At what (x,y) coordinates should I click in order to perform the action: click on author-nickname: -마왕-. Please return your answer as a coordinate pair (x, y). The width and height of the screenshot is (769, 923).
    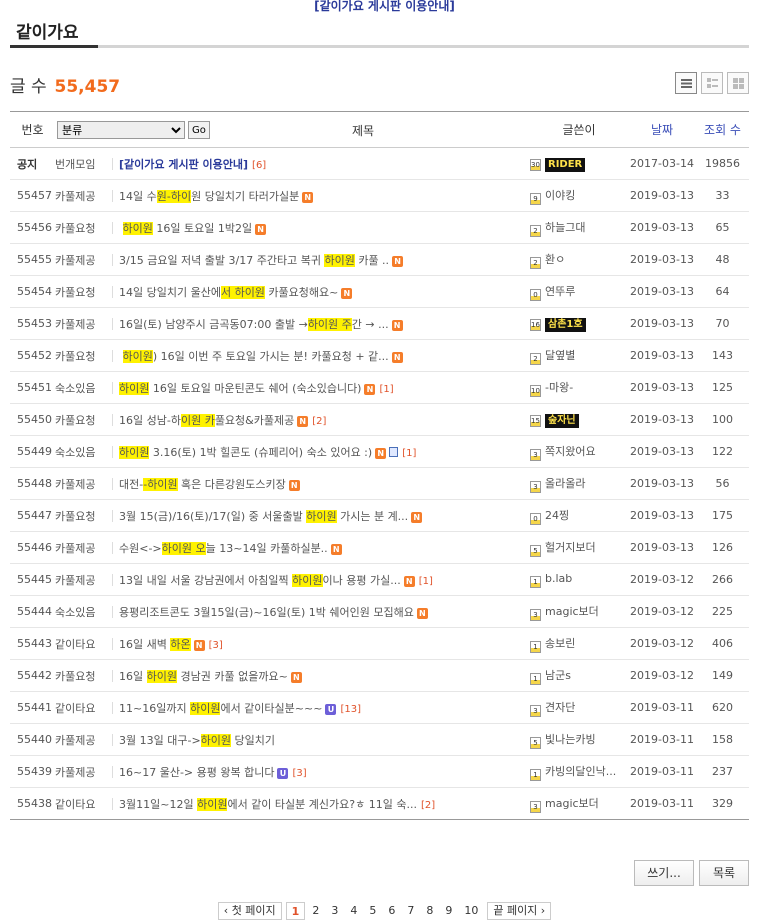
    Looking at the image, I should click on (559, 387).